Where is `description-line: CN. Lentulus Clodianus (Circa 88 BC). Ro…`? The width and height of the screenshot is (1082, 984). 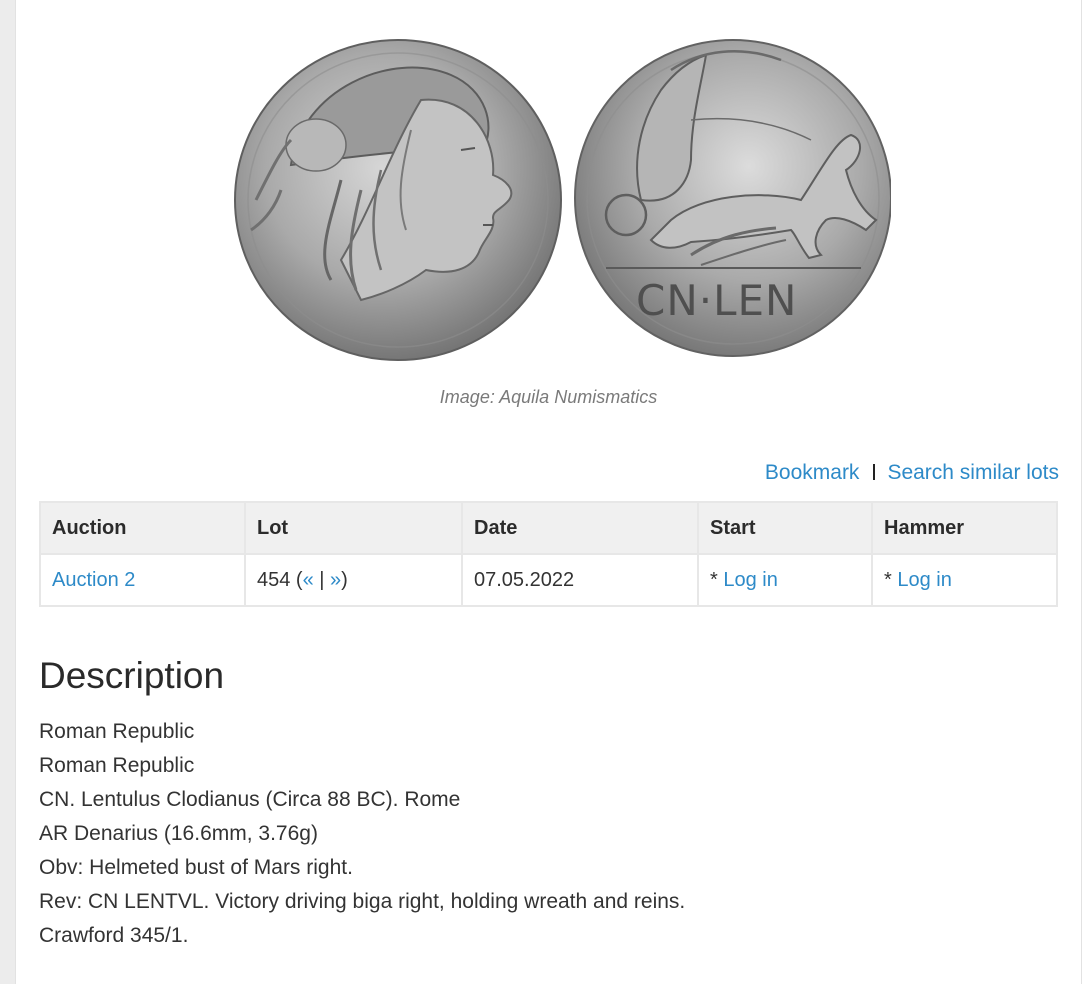
description-line: CN. Lentulus Clodianus (Circa 88 BC). Ro… is located at coordinates (250, 799).